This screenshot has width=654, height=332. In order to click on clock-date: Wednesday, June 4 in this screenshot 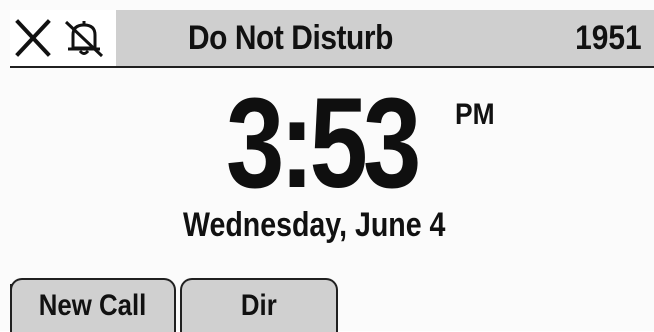, I will do `click(314, 225)`.